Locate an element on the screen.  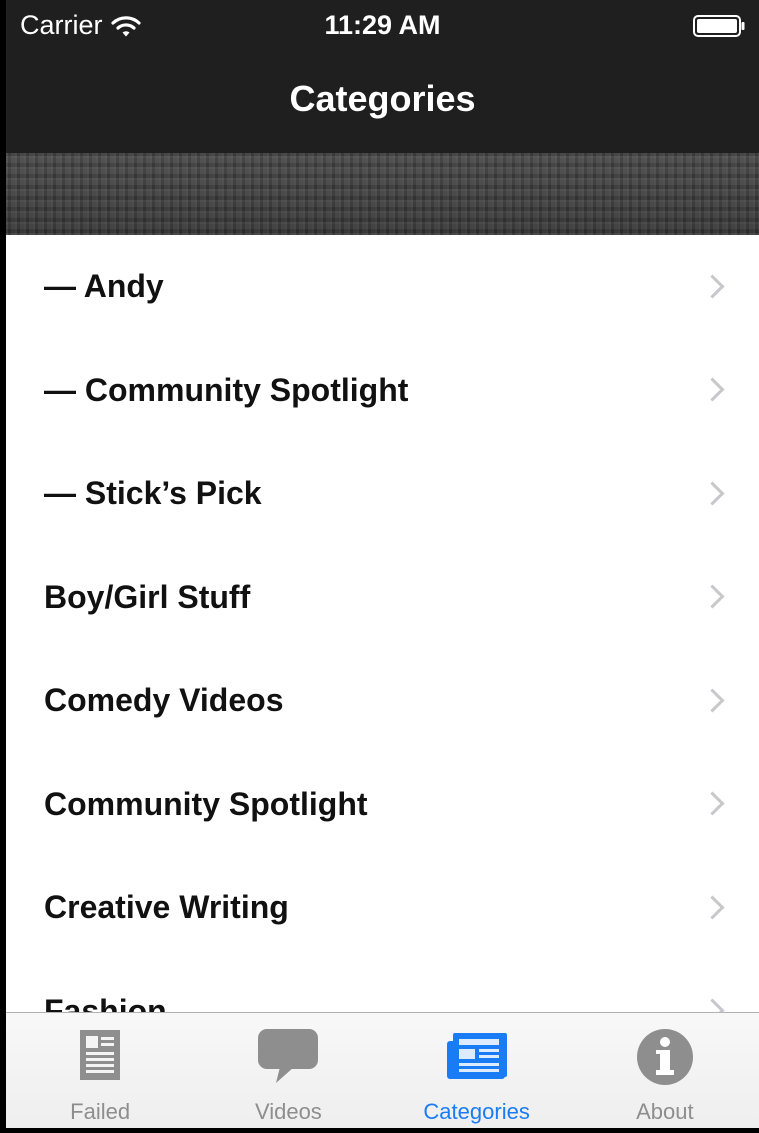
header-banner is located at coordinates (382, 194).